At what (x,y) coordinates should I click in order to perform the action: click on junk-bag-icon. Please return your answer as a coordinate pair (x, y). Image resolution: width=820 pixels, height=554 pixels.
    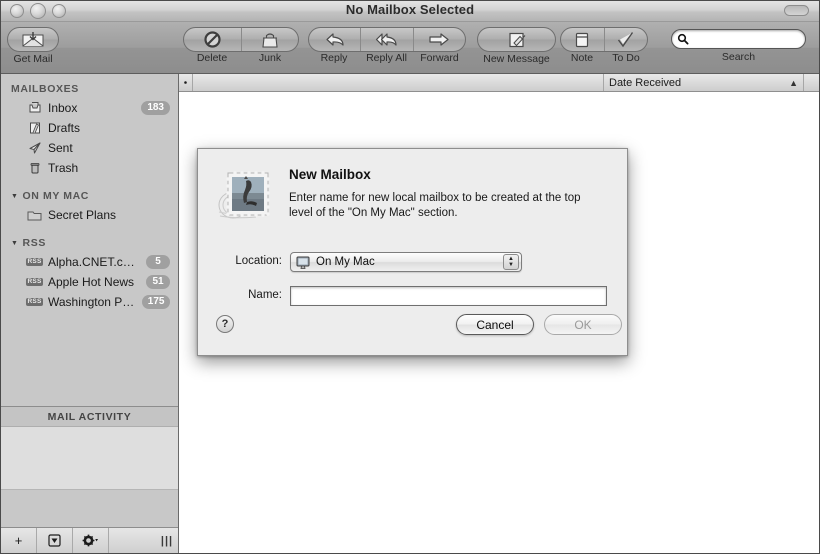
    Looking at the image, I should click on (269, 39).